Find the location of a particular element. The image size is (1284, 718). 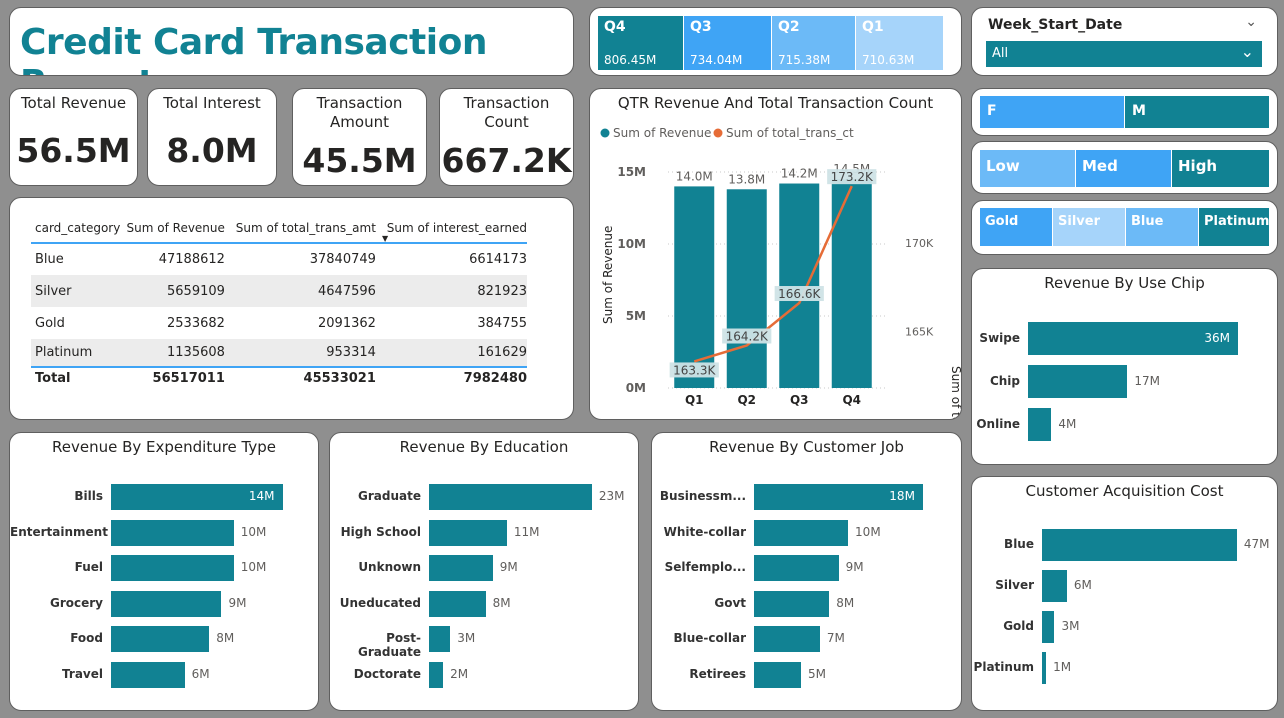

column-header: Sum of interest_earned is located at coordinates (451, 228).